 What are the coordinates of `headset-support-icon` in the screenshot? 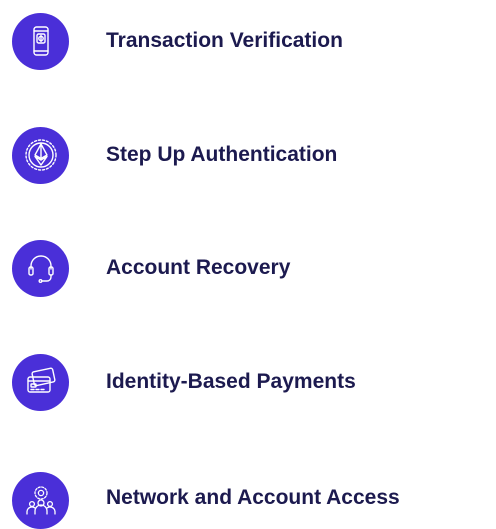 It's located at (40, 268).